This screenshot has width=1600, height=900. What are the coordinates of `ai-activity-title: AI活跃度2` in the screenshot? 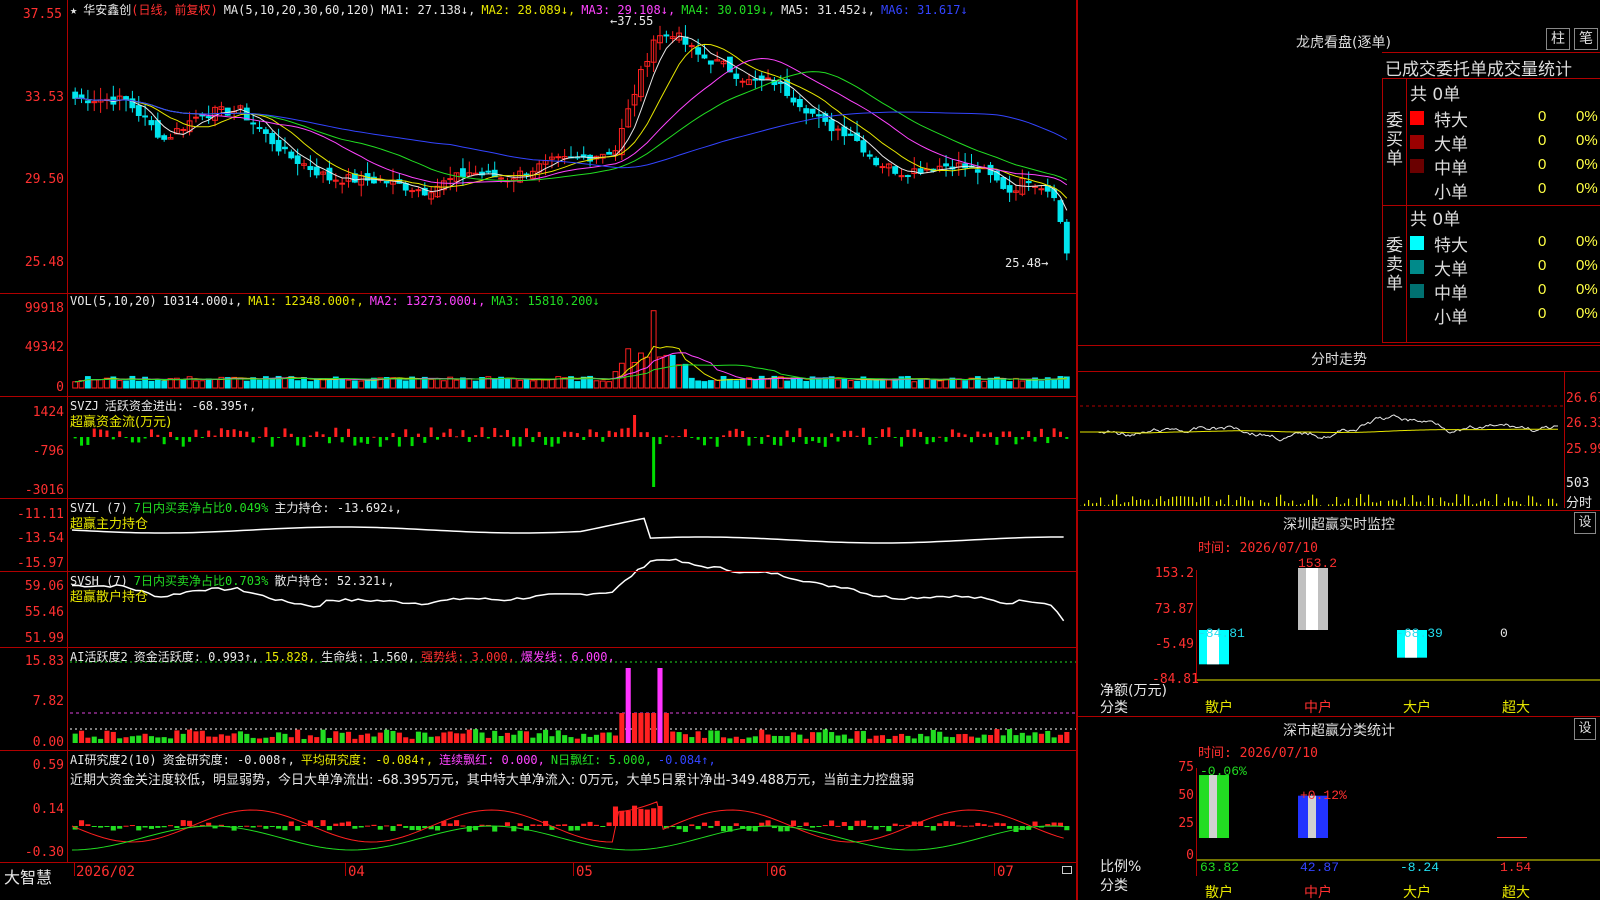 It's located at (99, 657).